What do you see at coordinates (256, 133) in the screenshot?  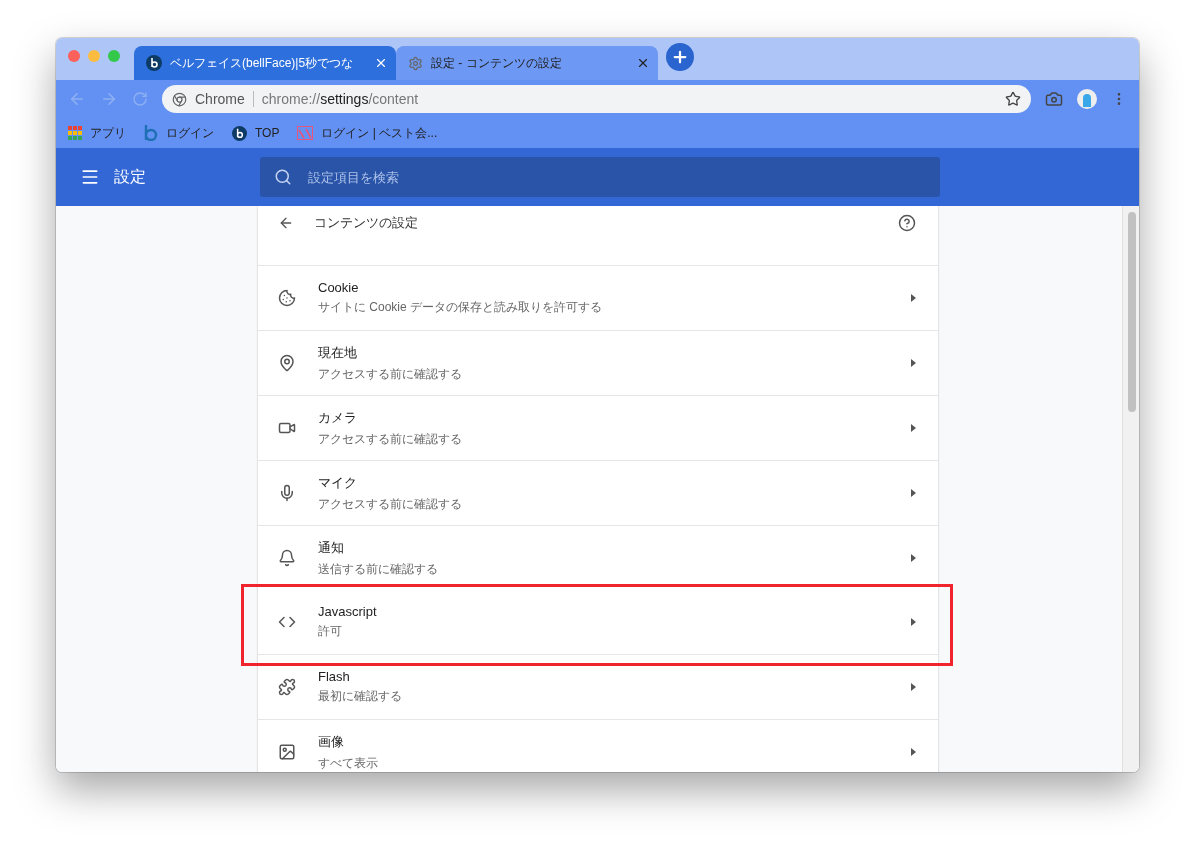 I see `bookmark-link: TOP` at bounding box center [256, 133].